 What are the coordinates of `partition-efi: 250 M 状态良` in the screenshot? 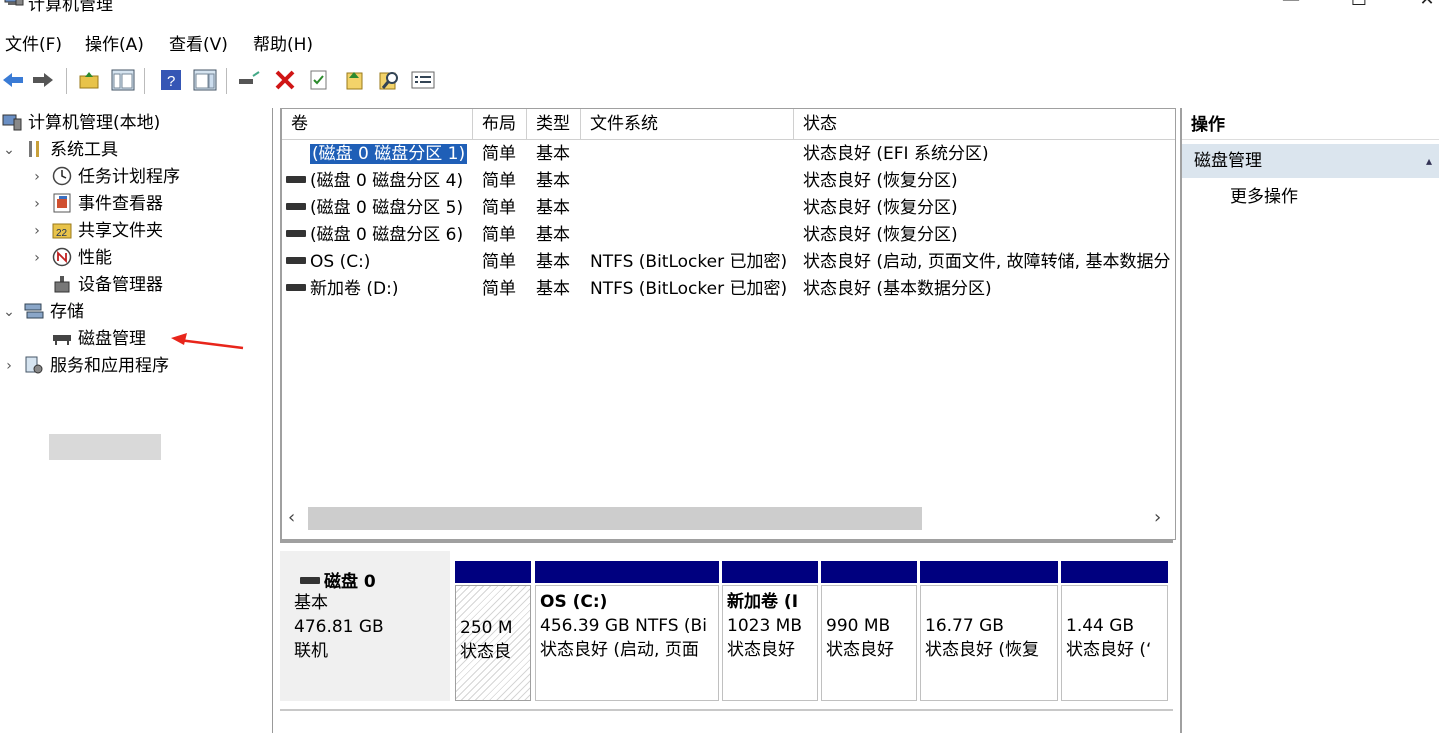 It's located at (493, 631).